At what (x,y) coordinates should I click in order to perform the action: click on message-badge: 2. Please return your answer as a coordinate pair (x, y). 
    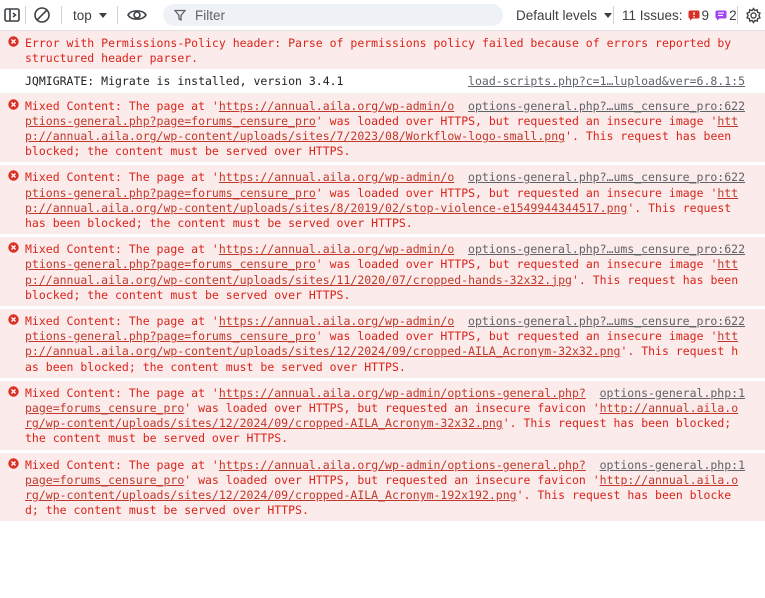
    Looking at the image, I should click on (726, 15).